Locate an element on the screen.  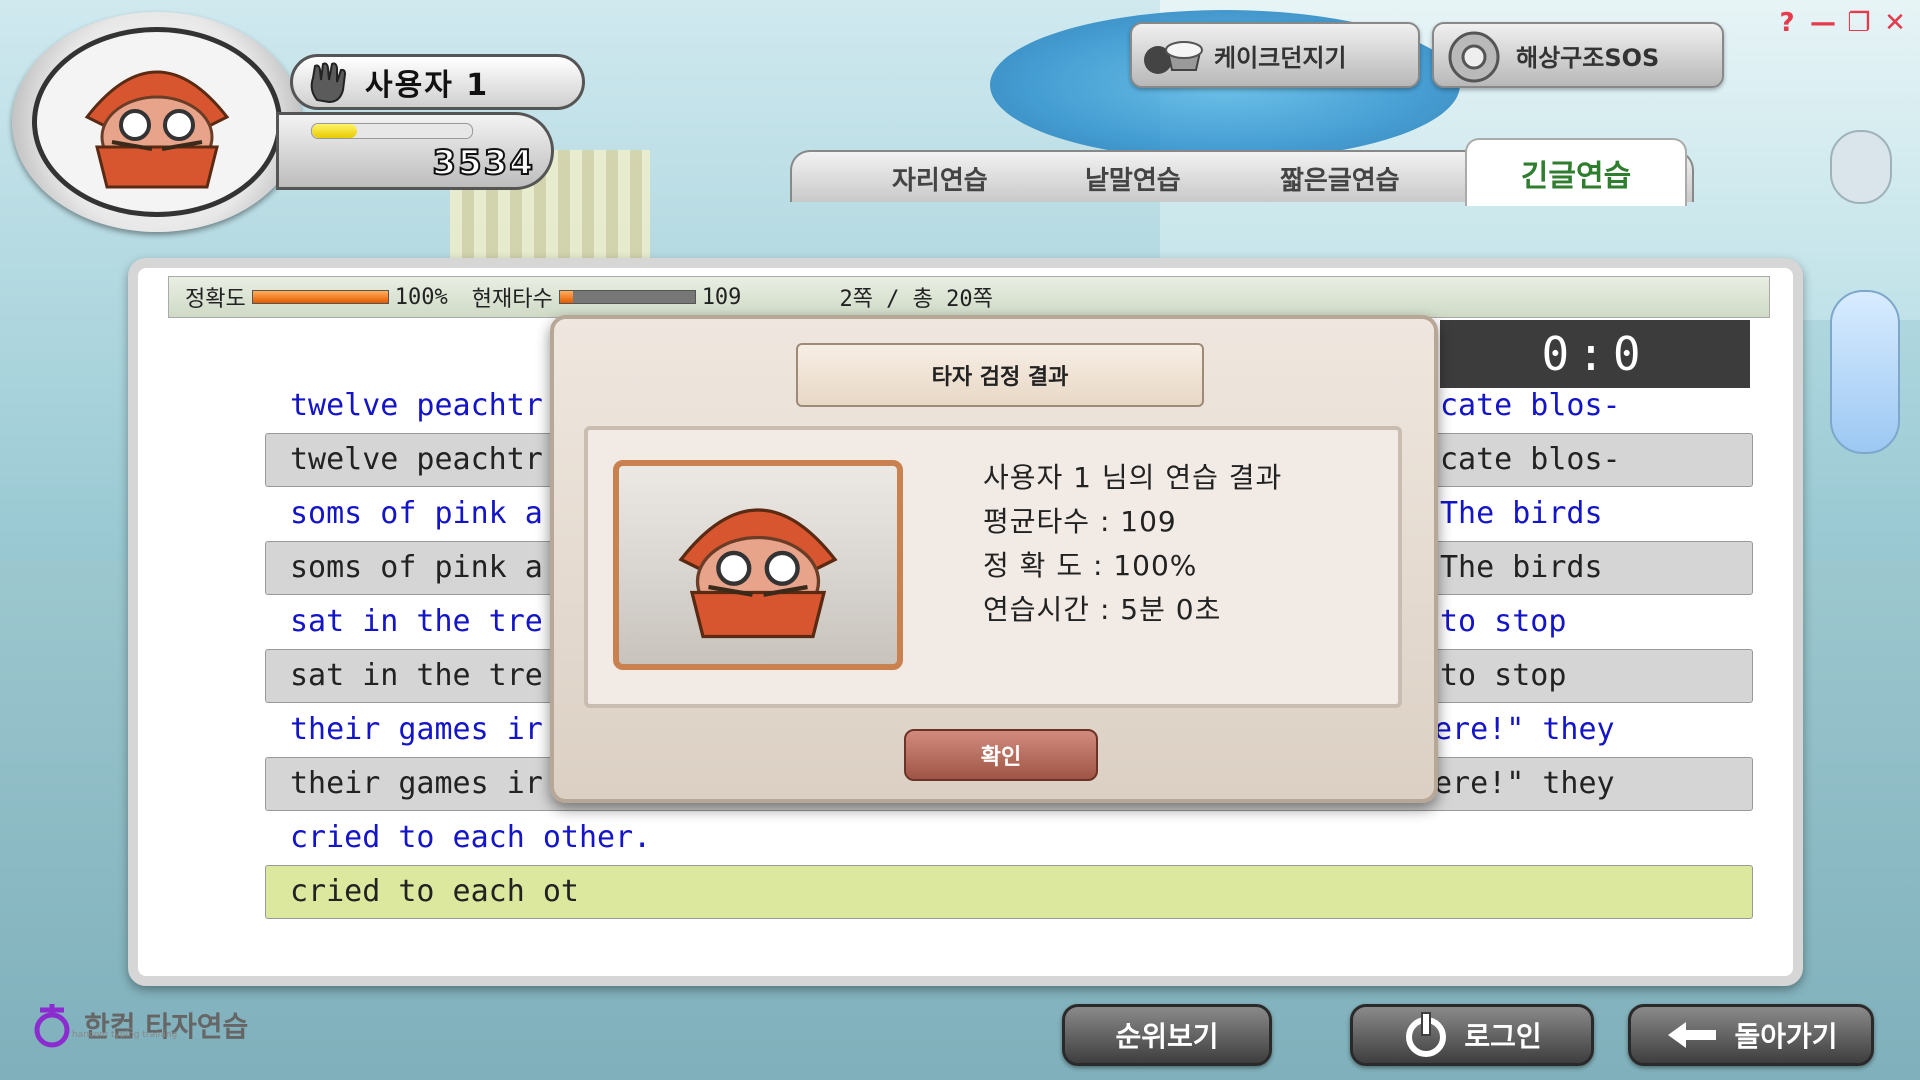
avatar is located at coordinates (157, 122).